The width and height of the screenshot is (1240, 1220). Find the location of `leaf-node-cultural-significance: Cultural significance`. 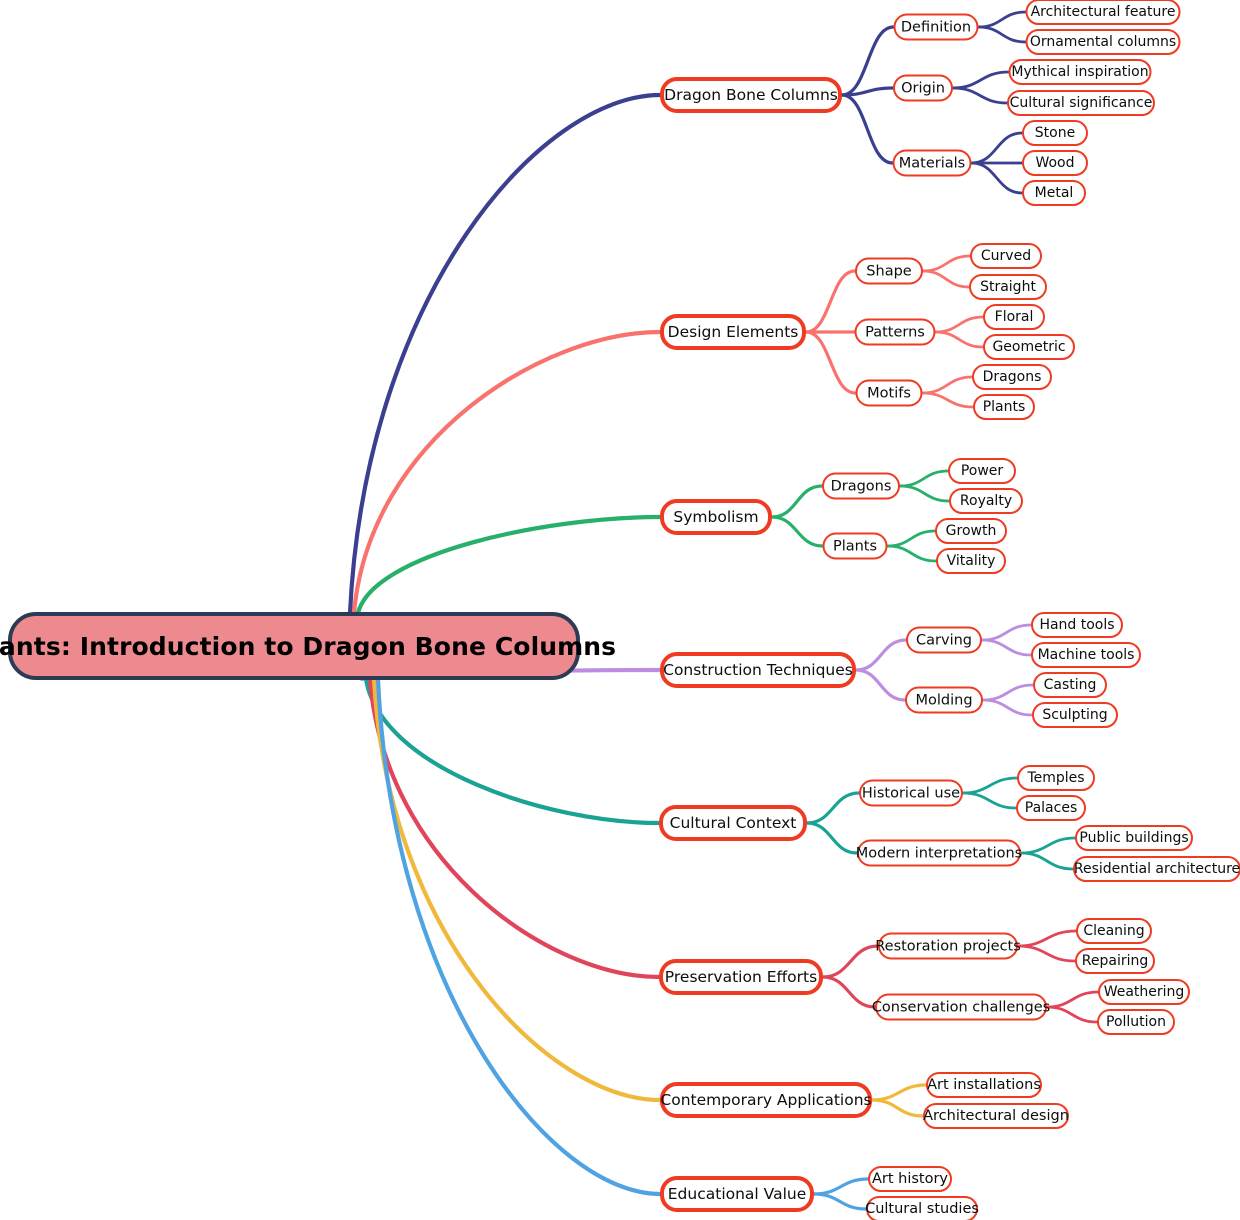

leaf-node-cultural-significance: Cultural significance is located at coordinates (1081, 103).